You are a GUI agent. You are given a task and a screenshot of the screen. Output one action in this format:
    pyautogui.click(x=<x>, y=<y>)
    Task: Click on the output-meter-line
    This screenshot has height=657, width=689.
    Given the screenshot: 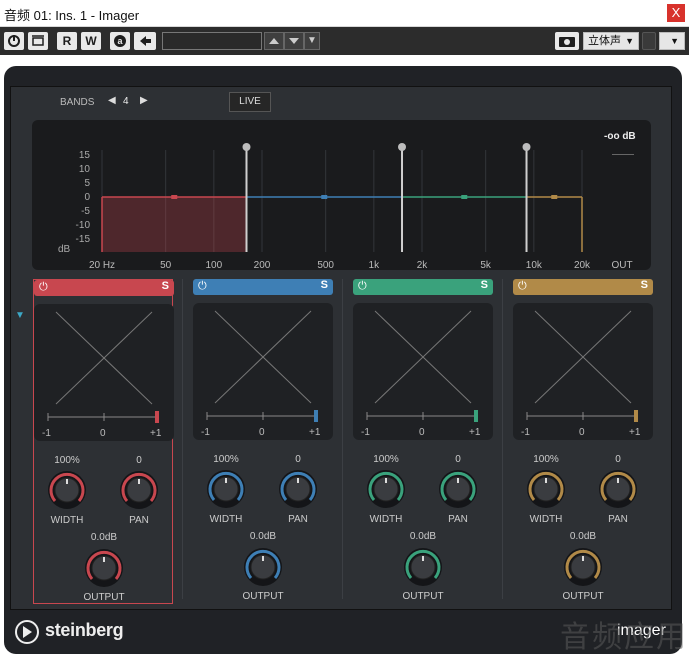 What is the action you would take?
    pyautogui.click(x=623, y=154)
    